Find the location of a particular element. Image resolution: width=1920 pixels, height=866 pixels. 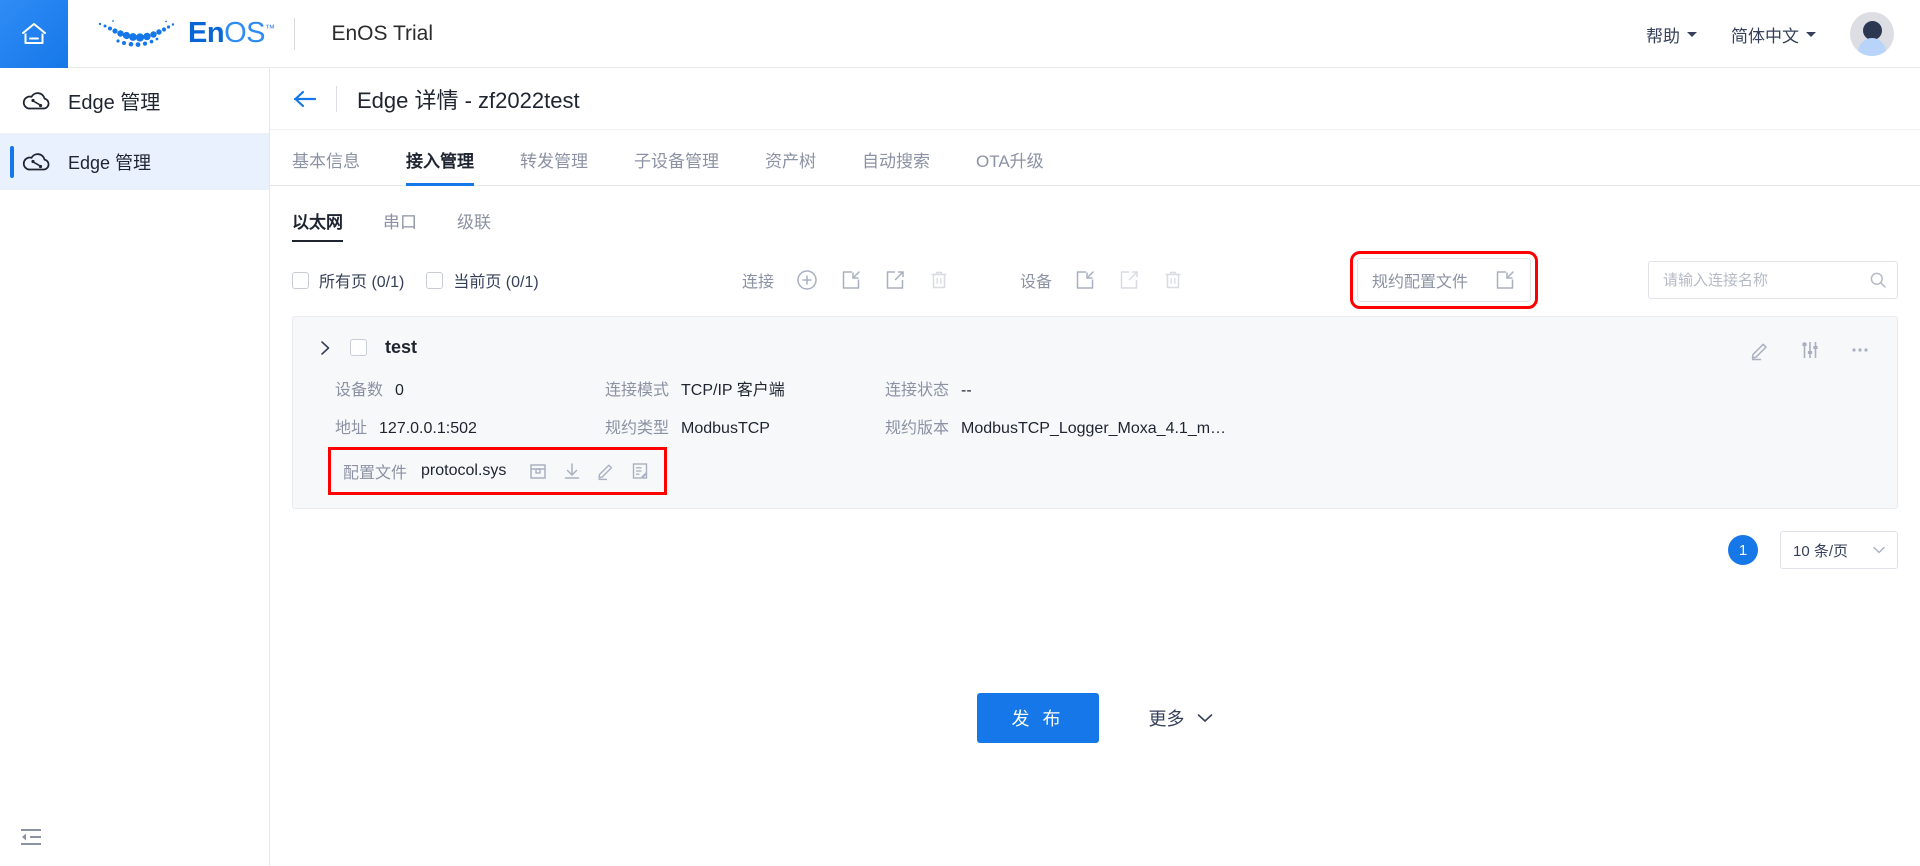

app-title: EnOS Trial is located at coordinates (382, 33).